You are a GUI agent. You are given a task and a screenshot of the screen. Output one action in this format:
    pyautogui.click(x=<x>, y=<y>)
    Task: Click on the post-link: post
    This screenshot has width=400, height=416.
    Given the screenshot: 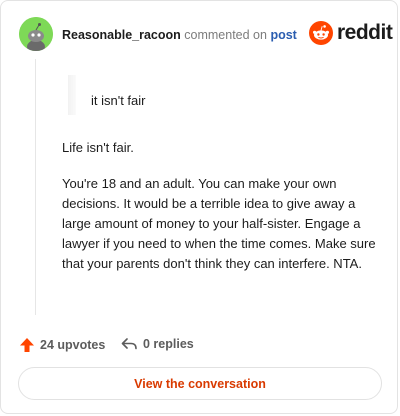 What is the action you would take?
    pyautogui.click(x=283, y=35)
    